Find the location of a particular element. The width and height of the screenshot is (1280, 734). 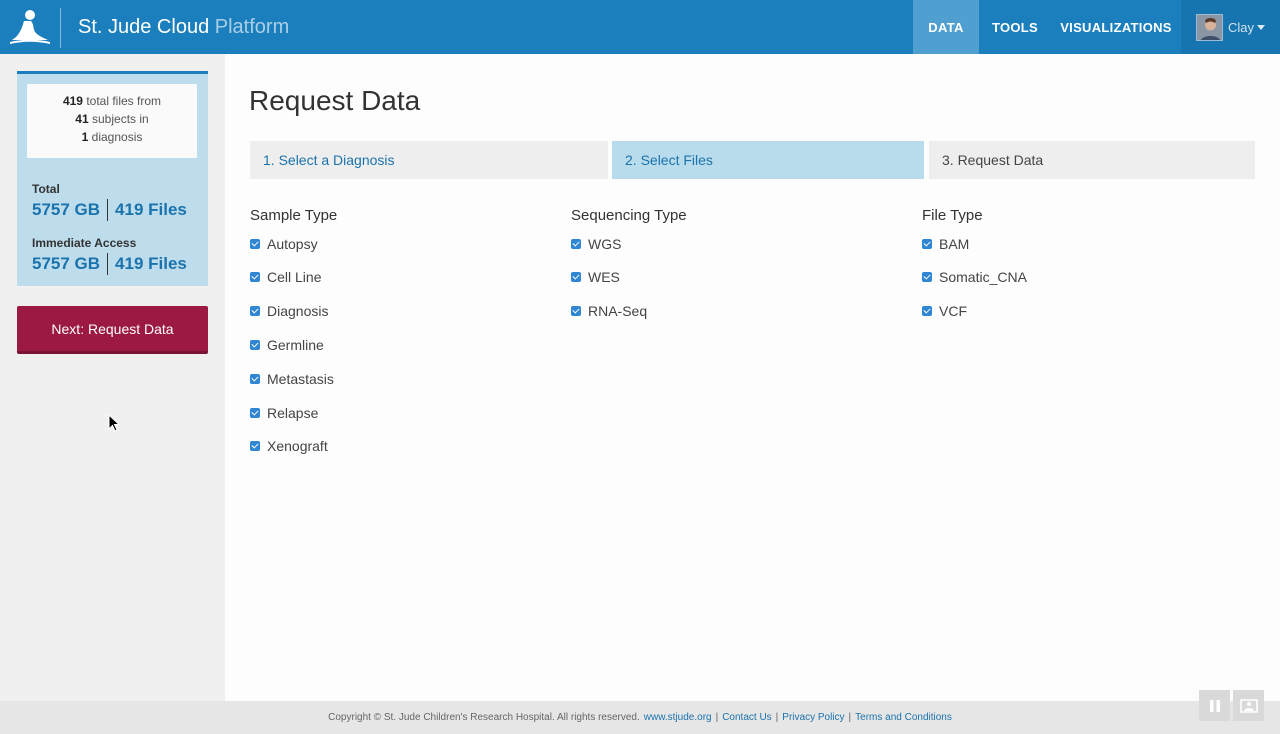

next-request-data-button: Next: Request Data is located at coordinates (112, 330).